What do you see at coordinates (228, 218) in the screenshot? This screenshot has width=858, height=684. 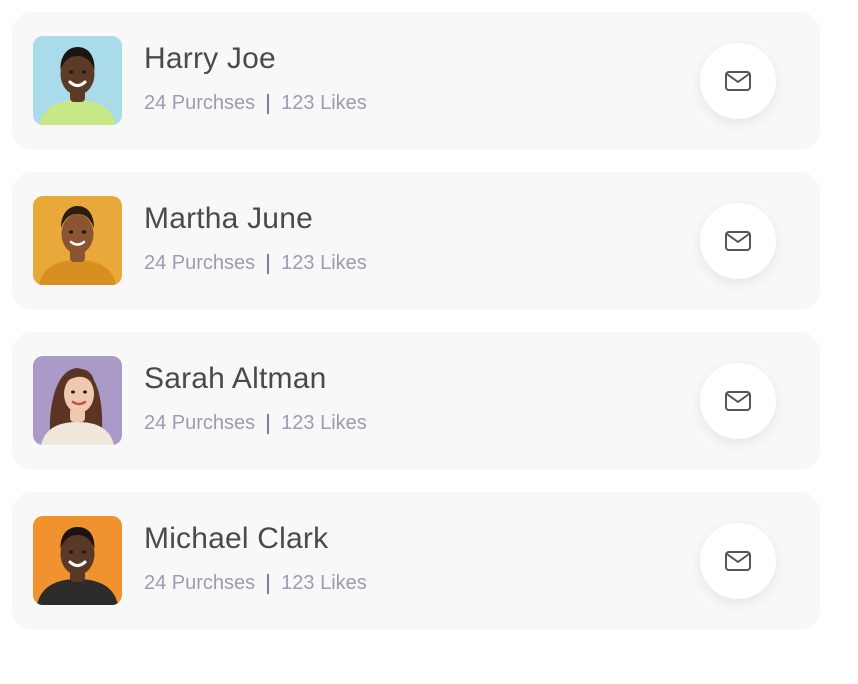 I see `contact-name: Martha June` at bounding box center [228, 218].